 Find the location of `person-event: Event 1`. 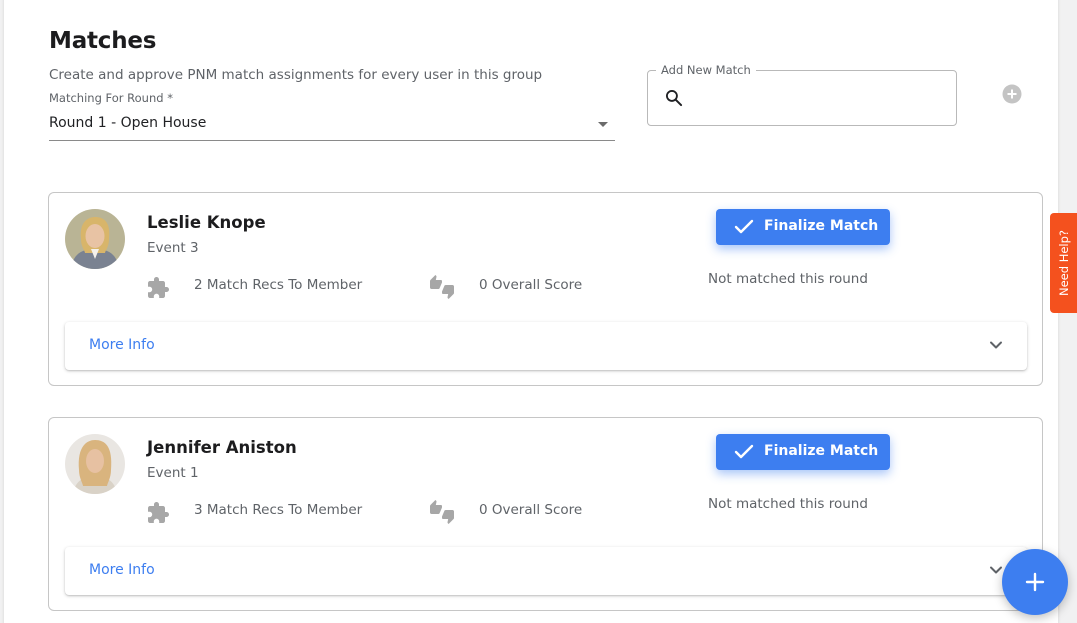

person-event: Event 1 is located at coordinates (173, 473).